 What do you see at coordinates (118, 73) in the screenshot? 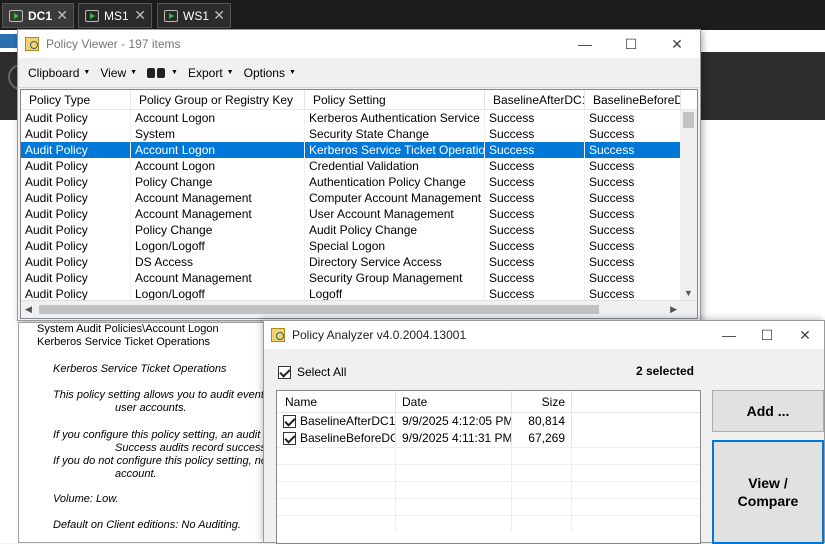
I see `menu-view: View ▼` at bounding box center [118, 73].